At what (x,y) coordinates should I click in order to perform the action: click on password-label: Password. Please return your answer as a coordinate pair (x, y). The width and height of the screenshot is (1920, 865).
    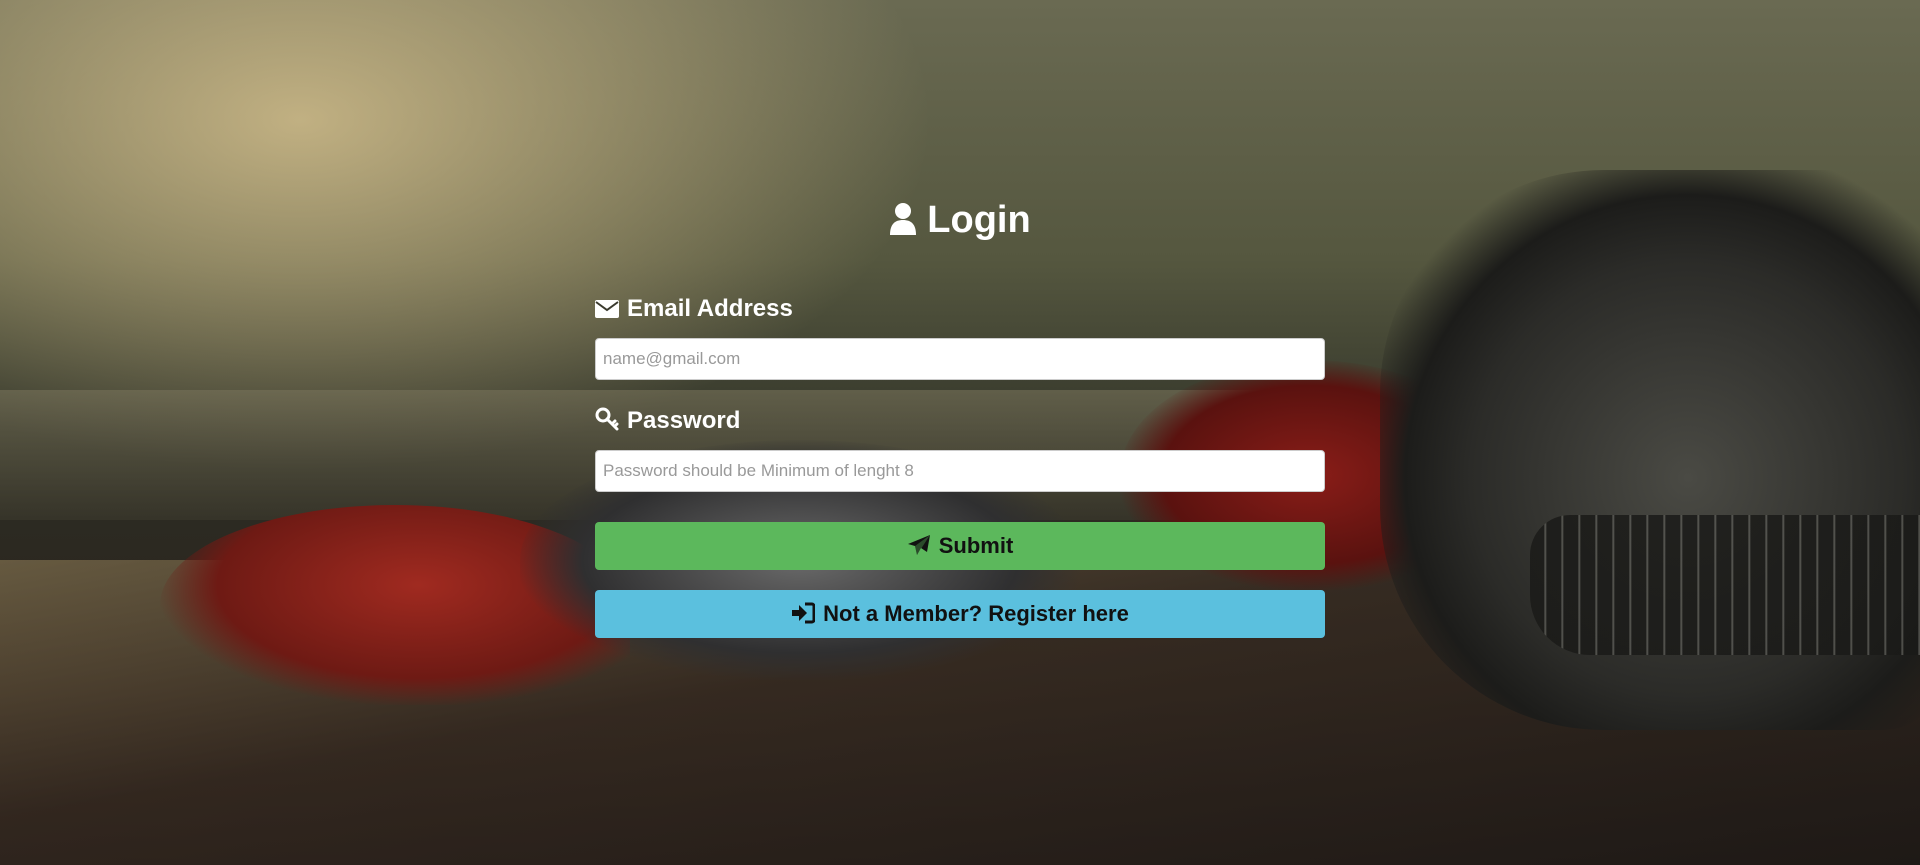
    Looking at the image, I should click on (960, 421).